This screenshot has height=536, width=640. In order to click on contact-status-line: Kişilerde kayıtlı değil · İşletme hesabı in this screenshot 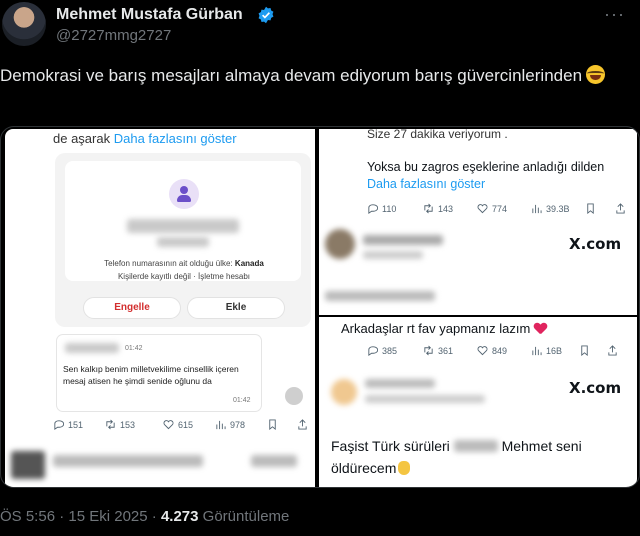, I will do `click(184, 276)`.